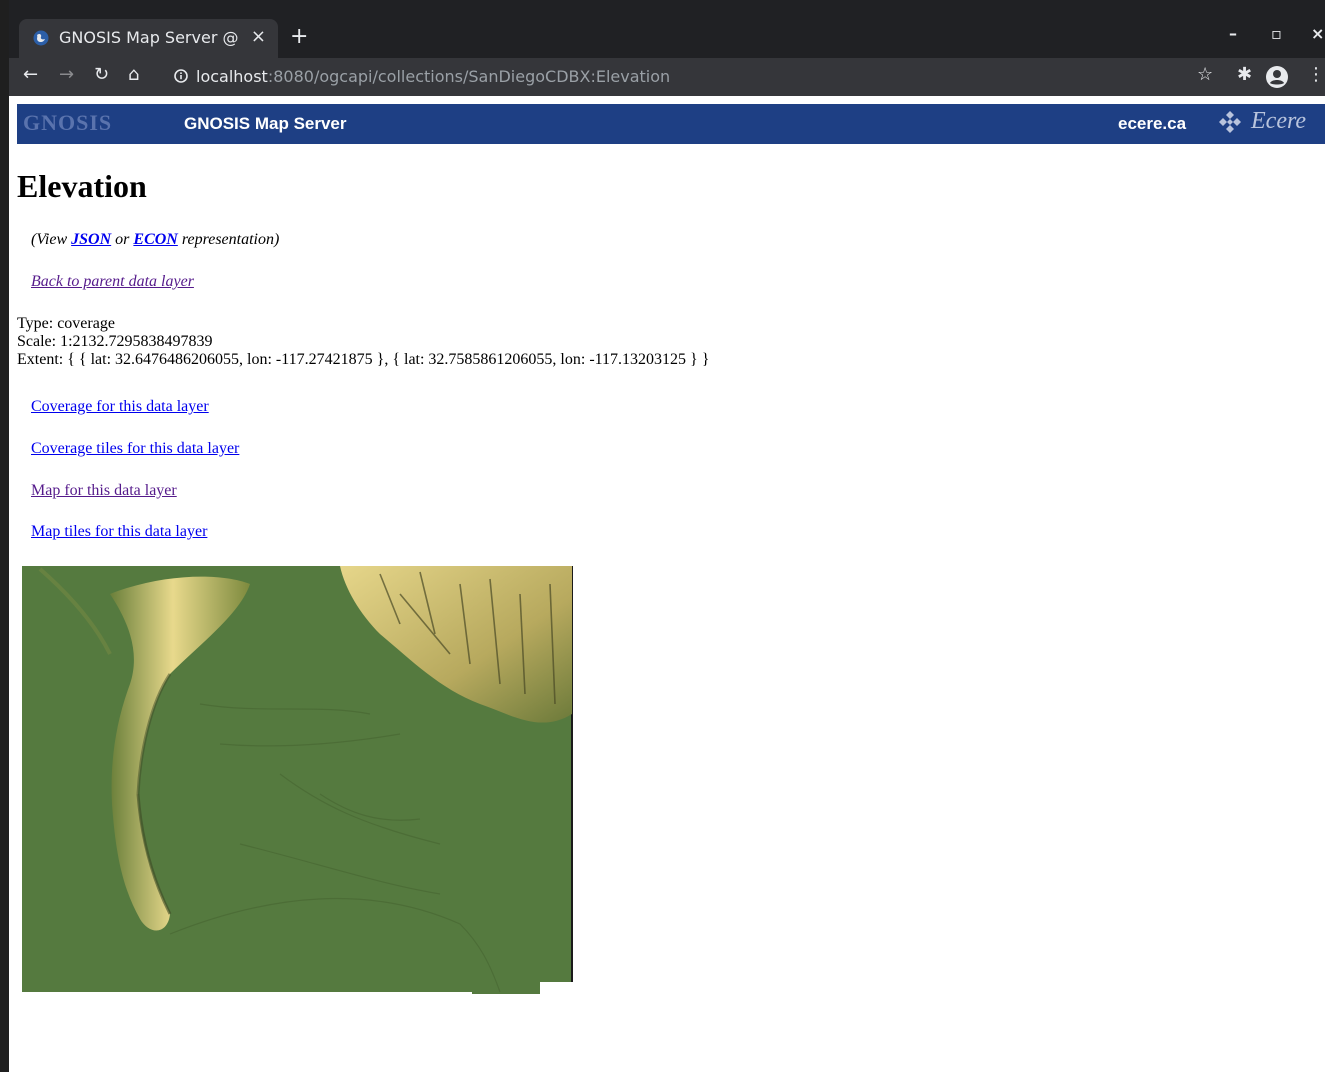 This screenshot has width=1325, height=1072. I want to click on forward-arrow-icon: →, so click(66, 74).